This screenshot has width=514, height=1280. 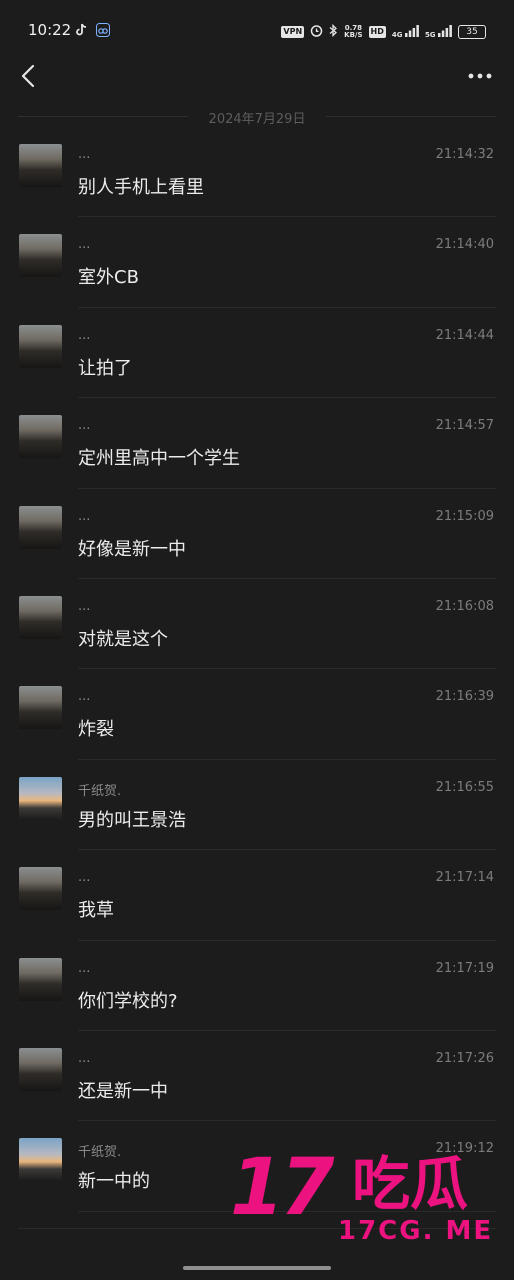 What do you see at coordinates (257, 895) in the screenshot?
I see `message-row: ... 21:17:14 我草` at bounding box center [257, 895].